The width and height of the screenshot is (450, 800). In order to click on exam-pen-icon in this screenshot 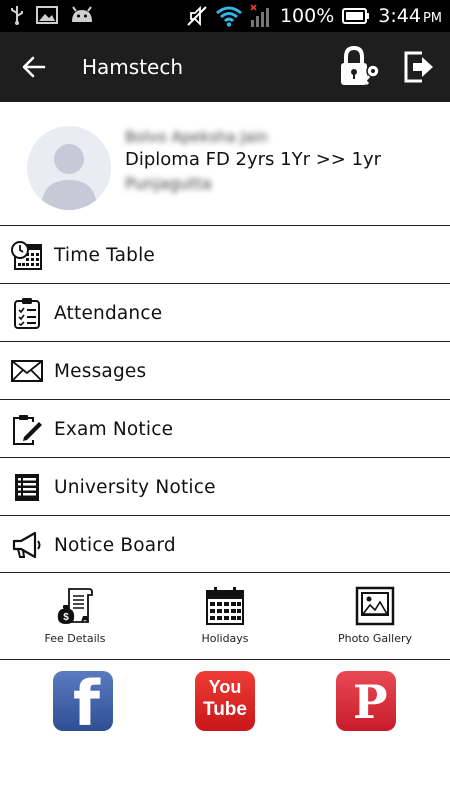, I will do `click(27, 430)`.